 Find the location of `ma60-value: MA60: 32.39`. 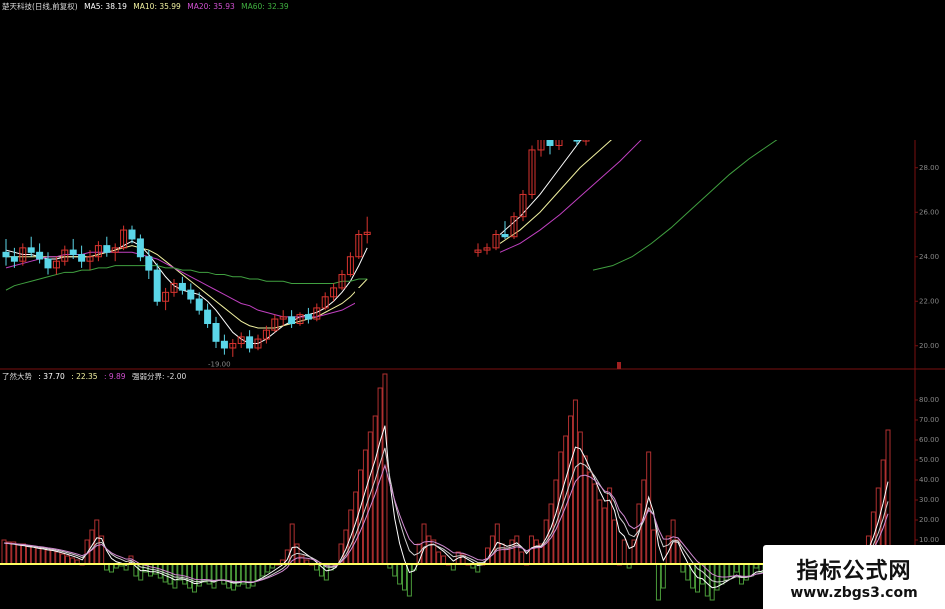

ma60-value: MA60: 32.39 is located at coordinates (265, 6).